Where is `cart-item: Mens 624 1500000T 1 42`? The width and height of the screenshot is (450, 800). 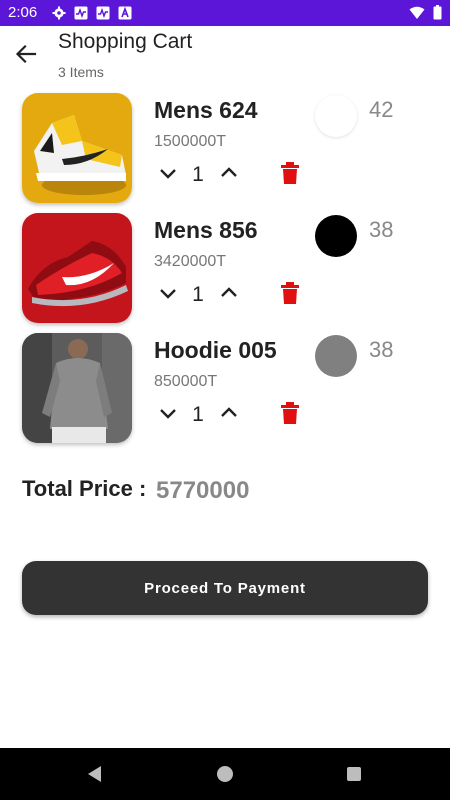
cart-item: Mens 624 1500000T 1 42 is located at coordinates (225, 149).